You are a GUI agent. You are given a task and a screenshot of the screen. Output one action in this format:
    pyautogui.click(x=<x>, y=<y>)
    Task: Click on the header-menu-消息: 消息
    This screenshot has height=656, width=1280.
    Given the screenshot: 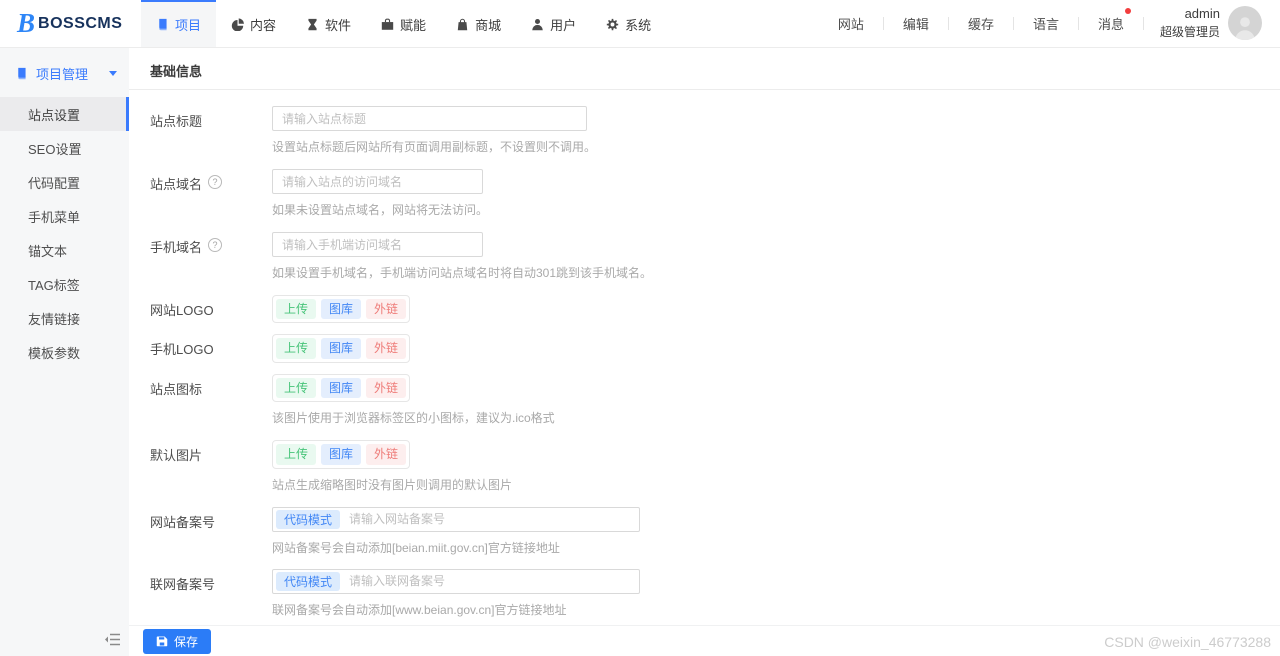 What is the action you would take?
    pyautogui.click(x=1111, y=20)
    